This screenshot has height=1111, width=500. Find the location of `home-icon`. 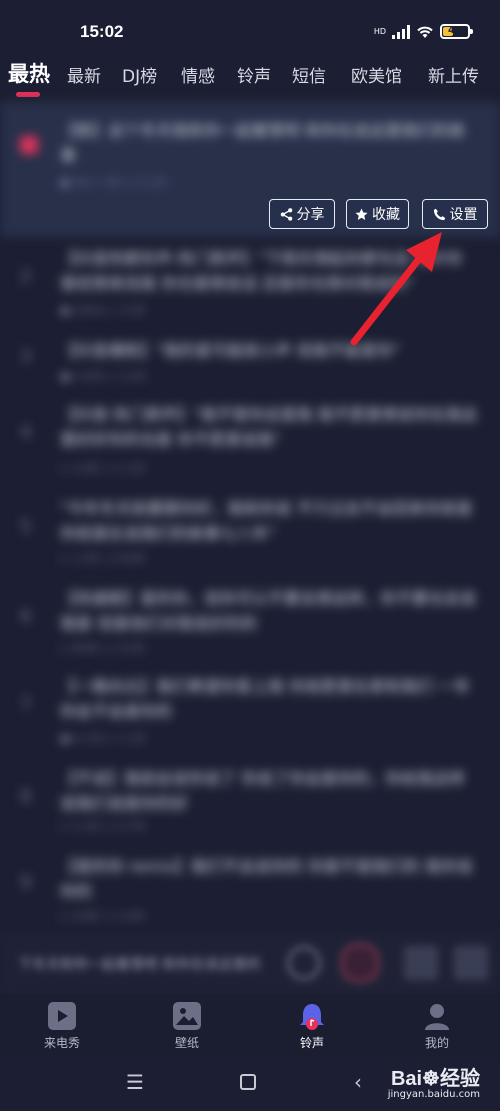

home-icon is located at coordinates (248, 1082).